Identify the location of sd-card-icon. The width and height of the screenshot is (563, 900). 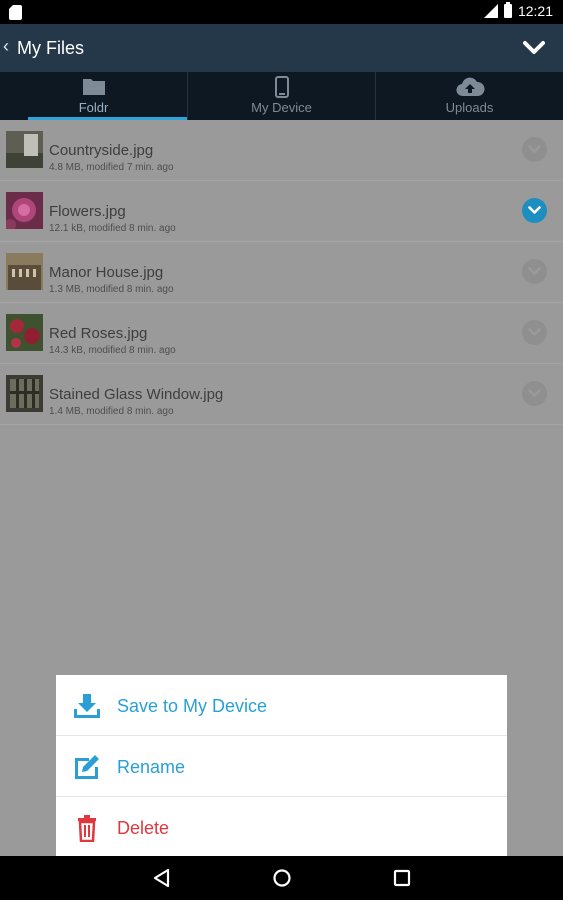
(15, 12).